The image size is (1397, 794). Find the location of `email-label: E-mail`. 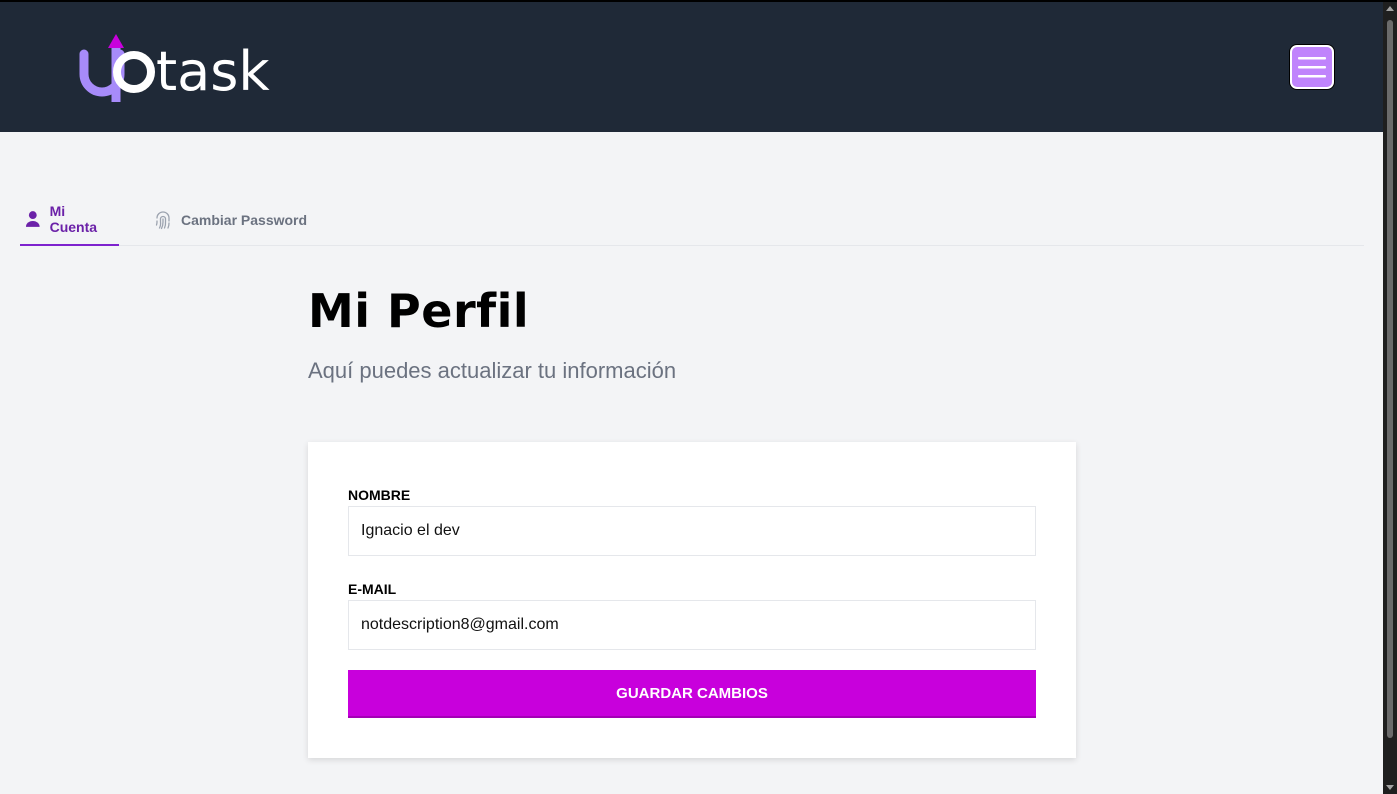

email-label: E-mail is located at coordinates (372, 589).